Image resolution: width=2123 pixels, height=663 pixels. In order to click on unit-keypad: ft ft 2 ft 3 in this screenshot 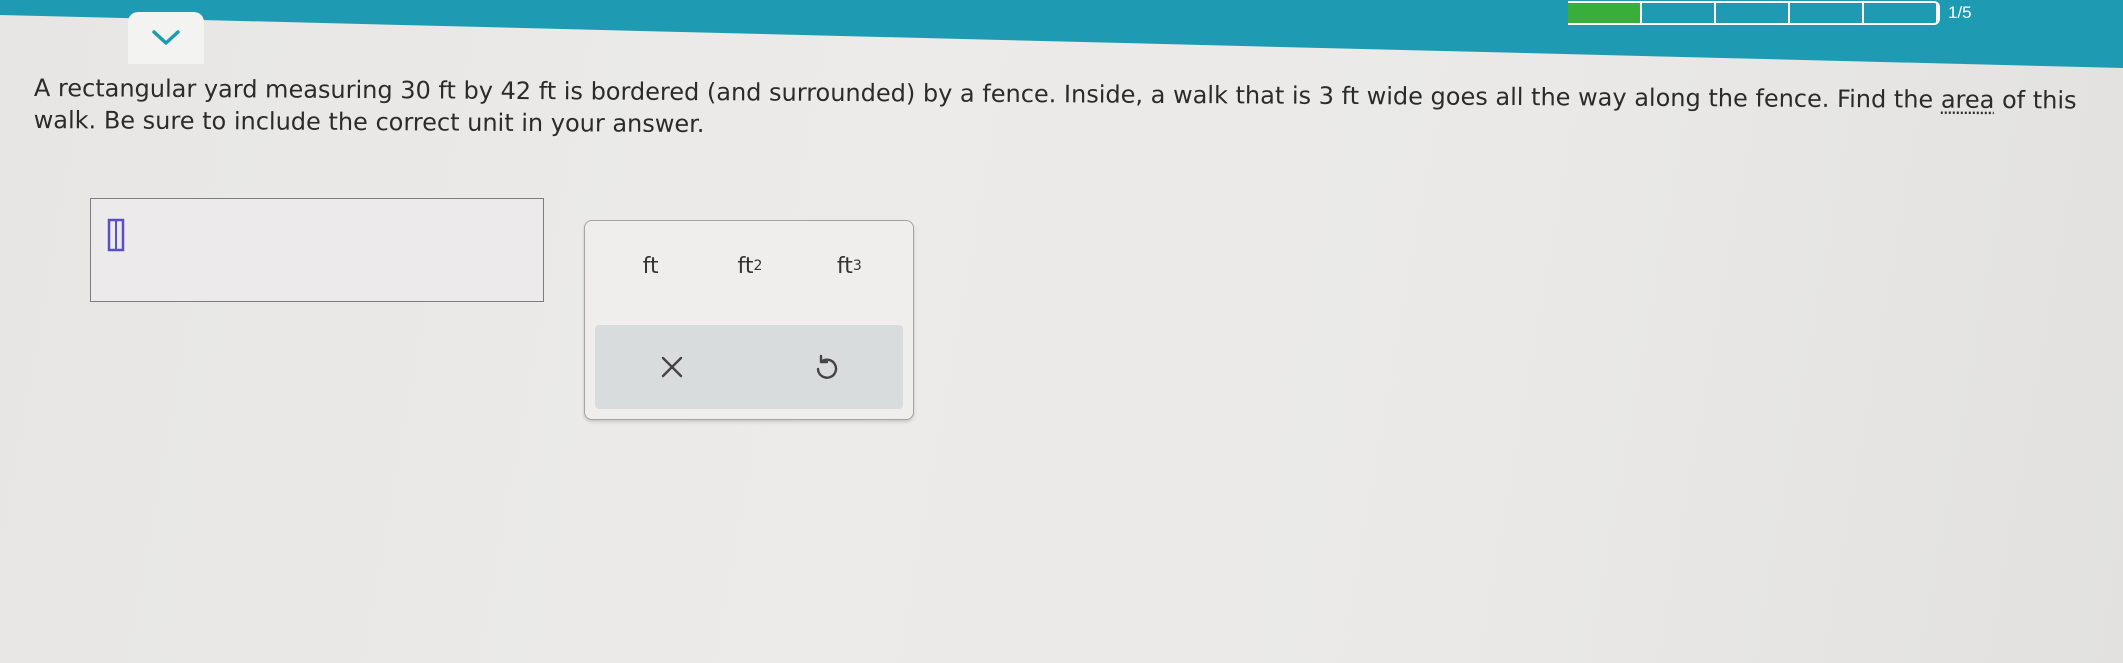, I will do `click(749, 320)`.